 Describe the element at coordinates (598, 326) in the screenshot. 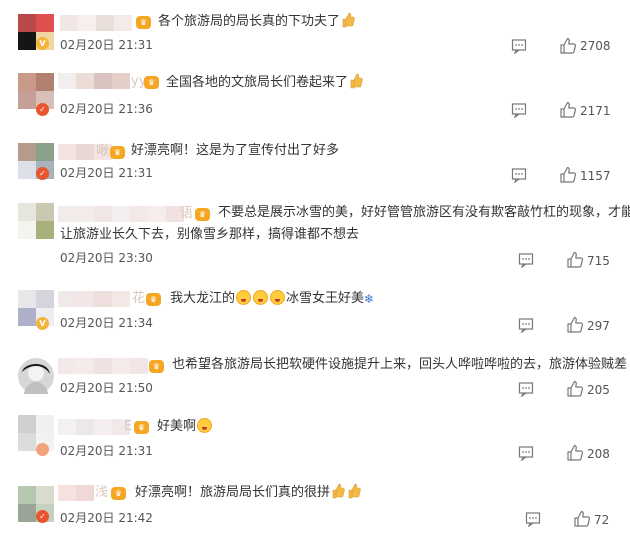

I see `like-count: 297` at that location.